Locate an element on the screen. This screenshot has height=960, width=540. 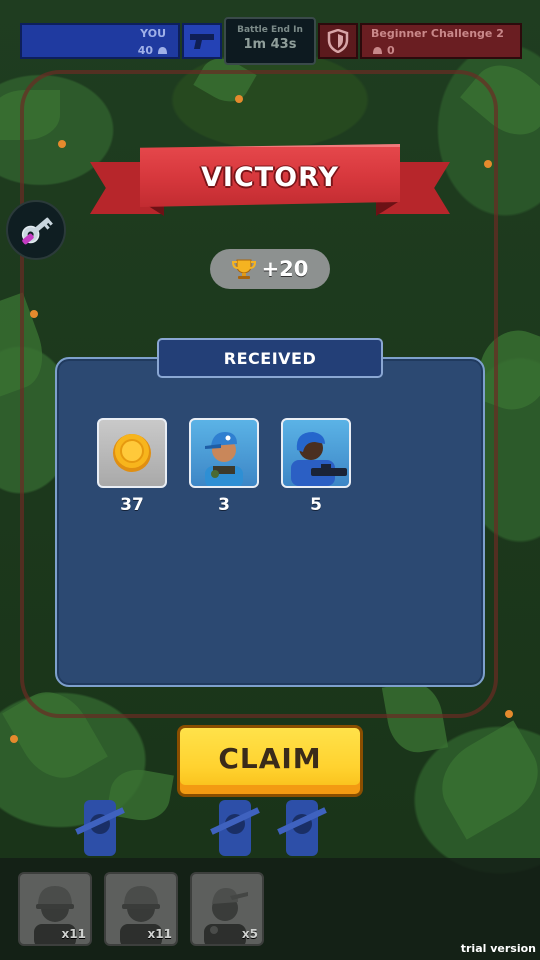
gold-coin-icon is located at coordinates (132, 453).